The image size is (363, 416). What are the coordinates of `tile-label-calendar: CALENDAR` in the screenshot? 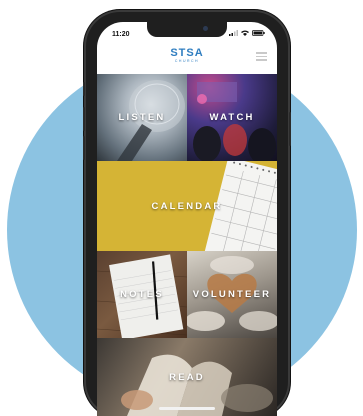 It's located at (187, 206).